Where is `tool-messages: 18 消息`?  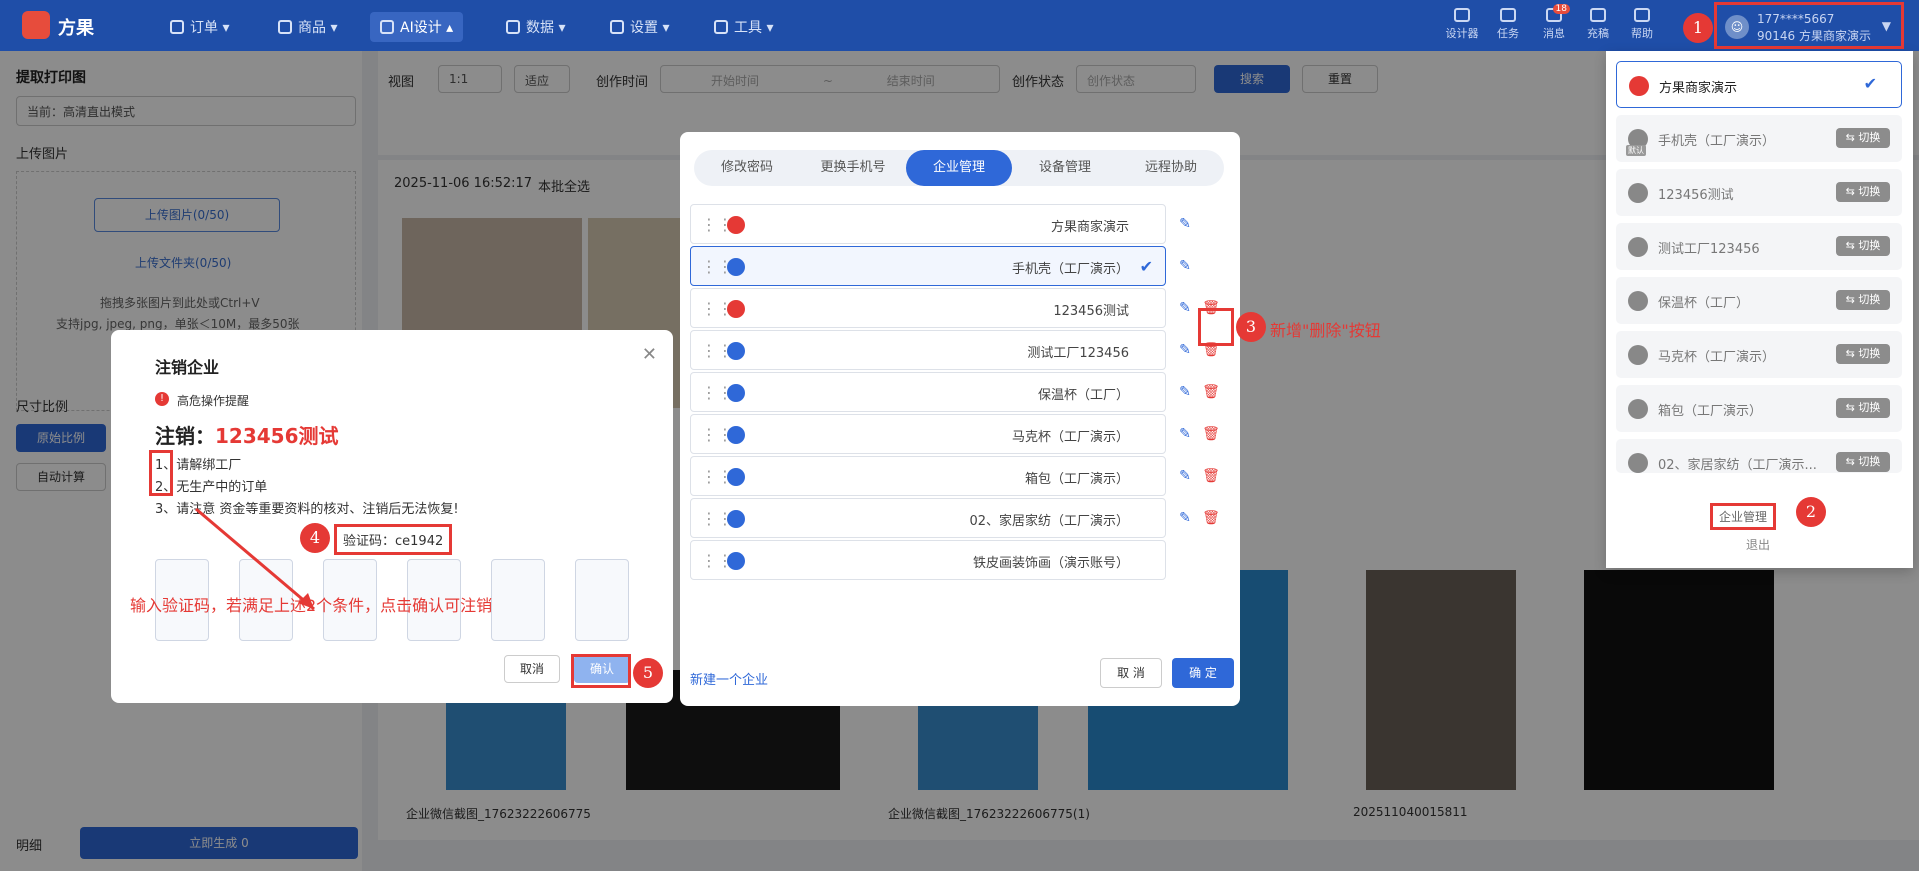
tool-messages: 18 消息 is located at coordinates (1554, 22).